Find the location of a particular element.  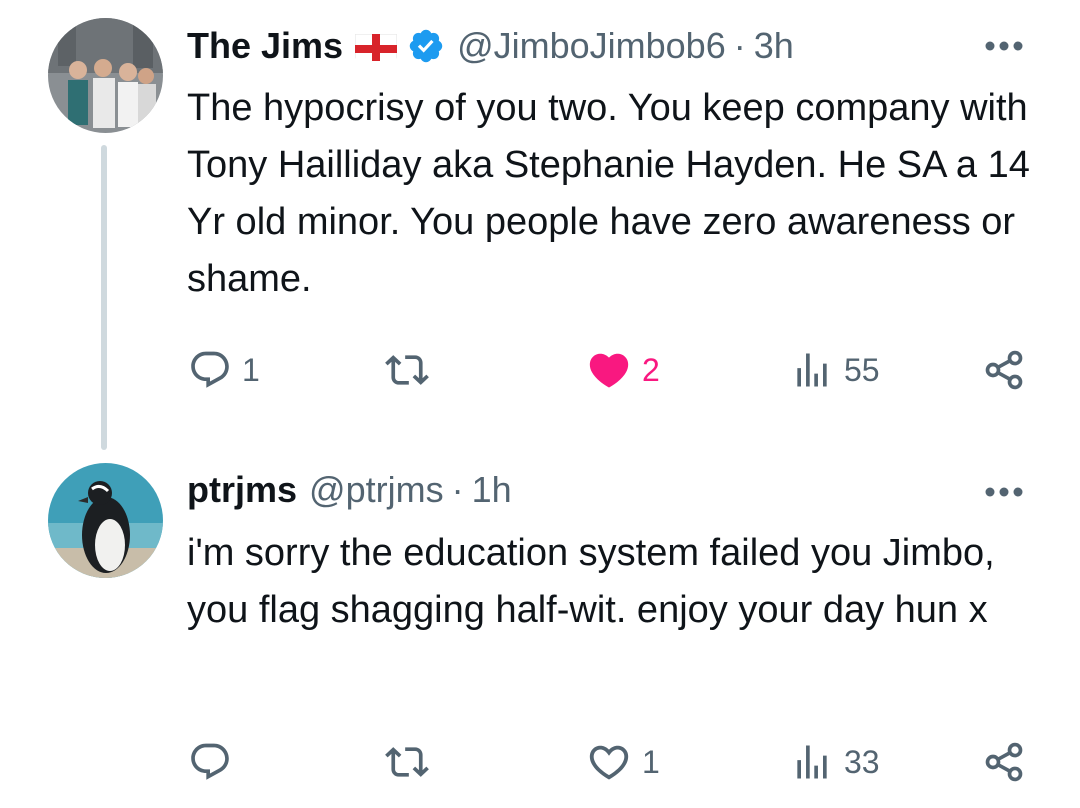

like-count: 2 is located at coordinates (651, 369).